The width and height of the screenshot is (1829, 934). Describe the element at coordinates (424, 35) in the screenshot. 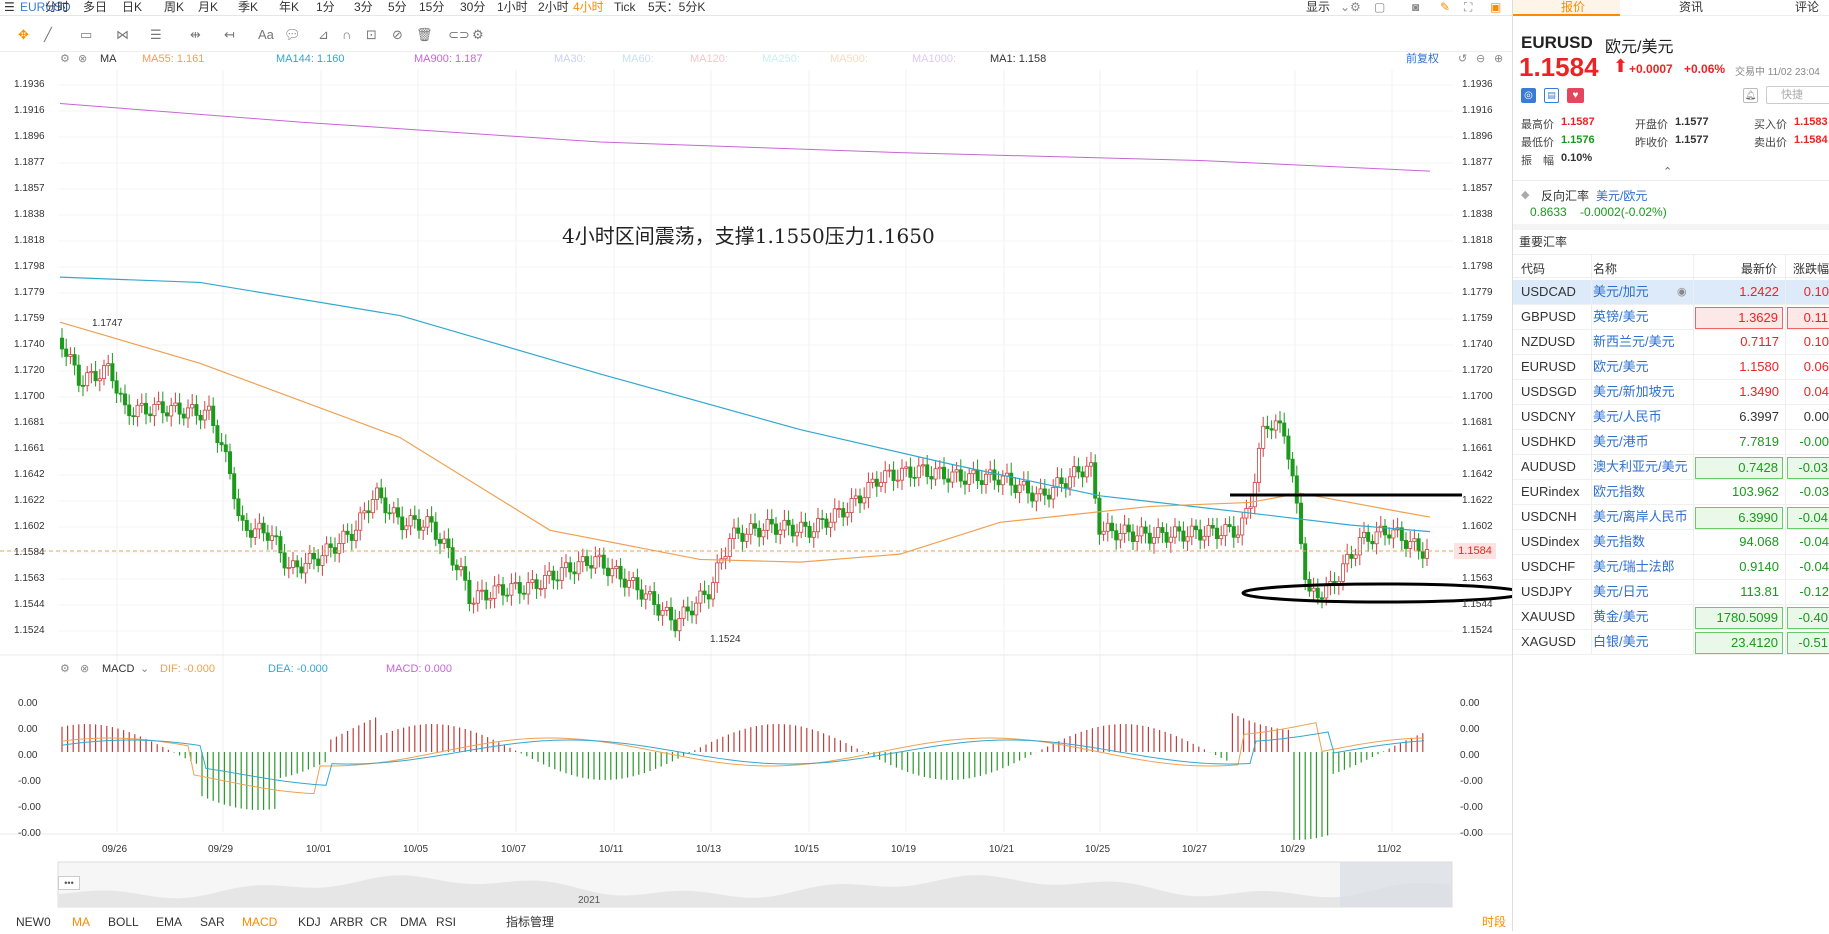

I see `trash-icon: 🗑︎` at that location.